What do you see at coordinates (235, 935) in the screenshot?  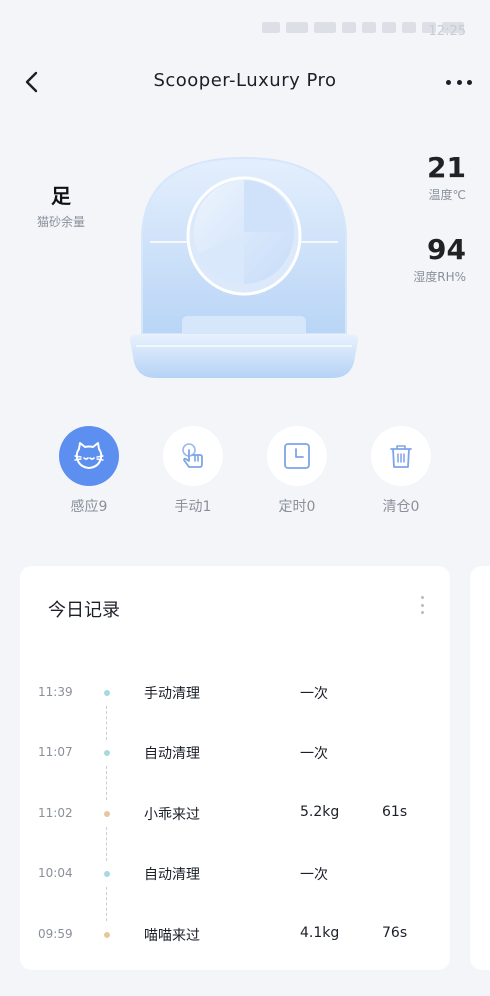 I see `record-row: 09:59 喵喵来过 4.1kg 76s` at bounding box center [235, 935].